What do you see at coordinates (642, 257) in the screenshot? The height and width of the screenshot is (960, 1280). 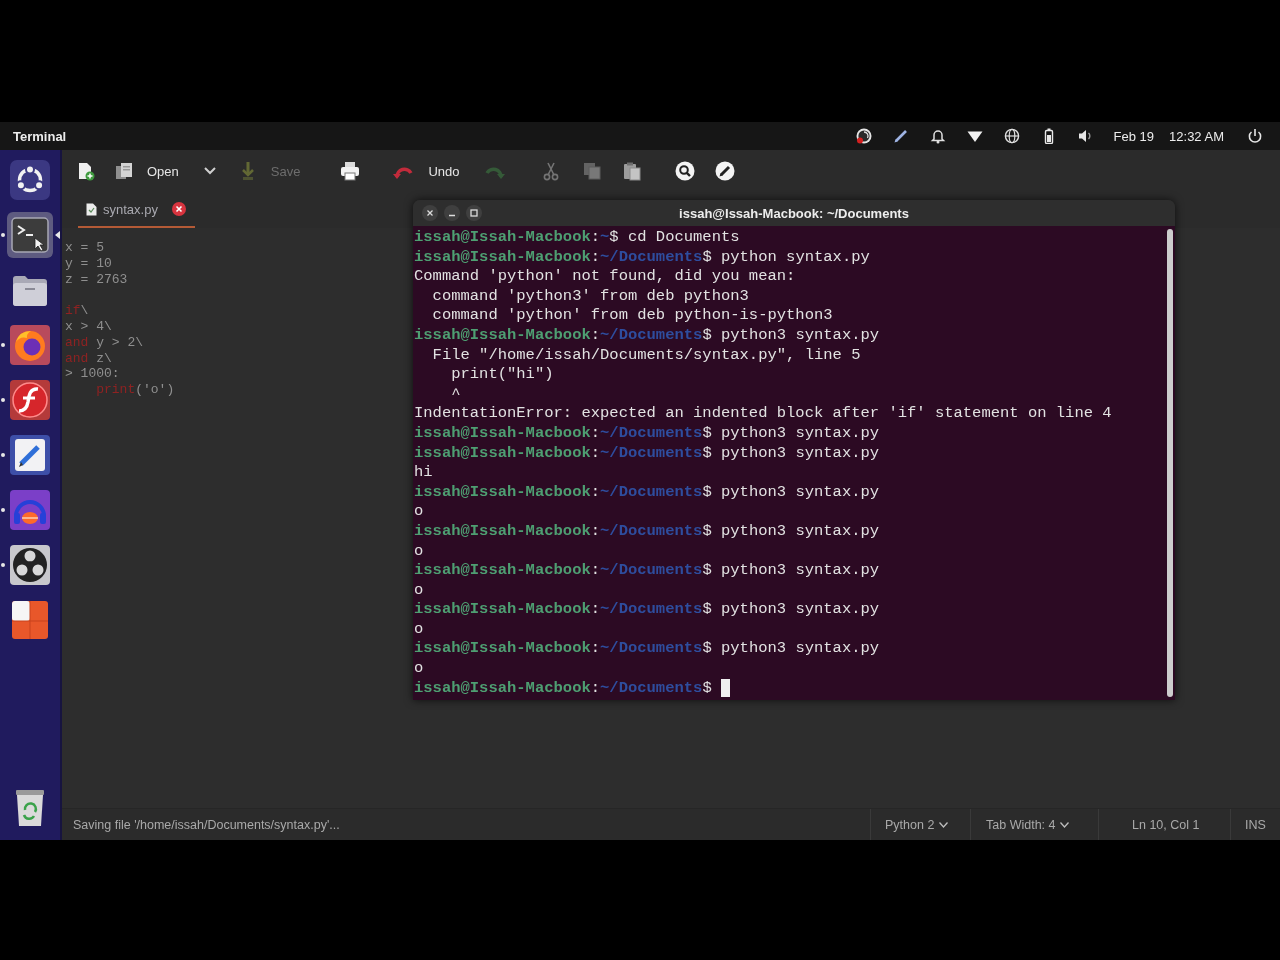 I see `terminal-line: issah@Issah-Macbook:~/Documents$ python syntax.py` at bounding box center [642, 257].